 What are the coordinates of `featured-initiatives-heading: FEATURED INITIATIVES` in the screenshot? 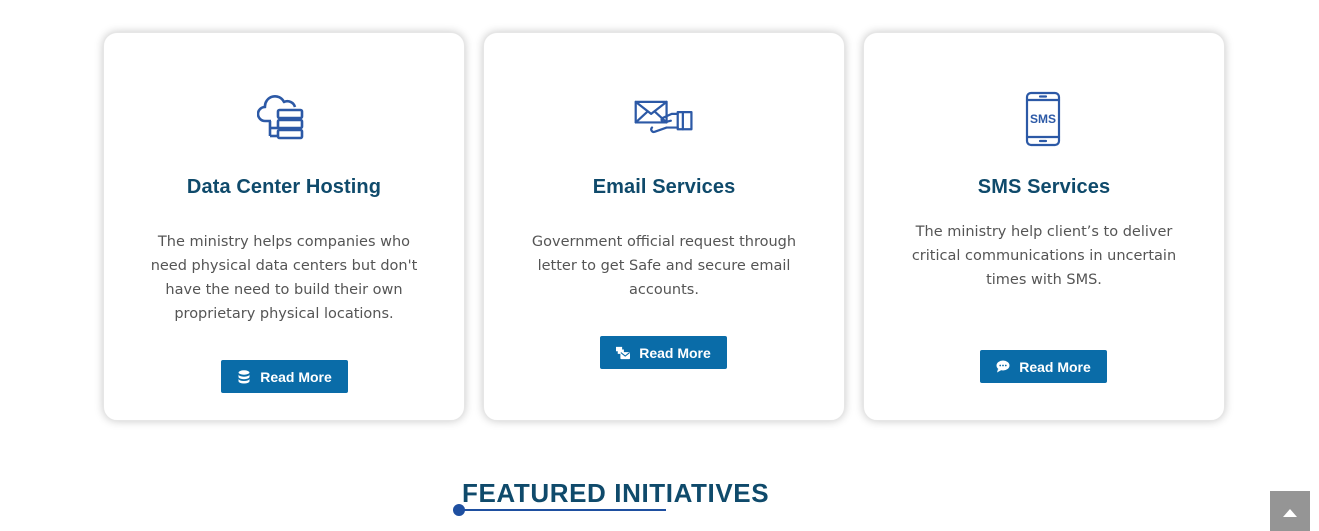 It's located at (616, 493).